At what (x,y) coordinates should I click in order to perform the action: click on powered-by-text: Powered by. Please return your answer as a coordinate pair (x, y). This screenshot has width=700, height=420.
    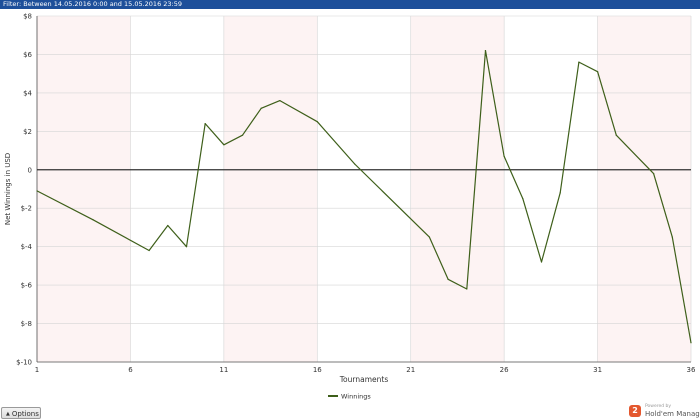
    Looking at the image, I should click on (658, 406).